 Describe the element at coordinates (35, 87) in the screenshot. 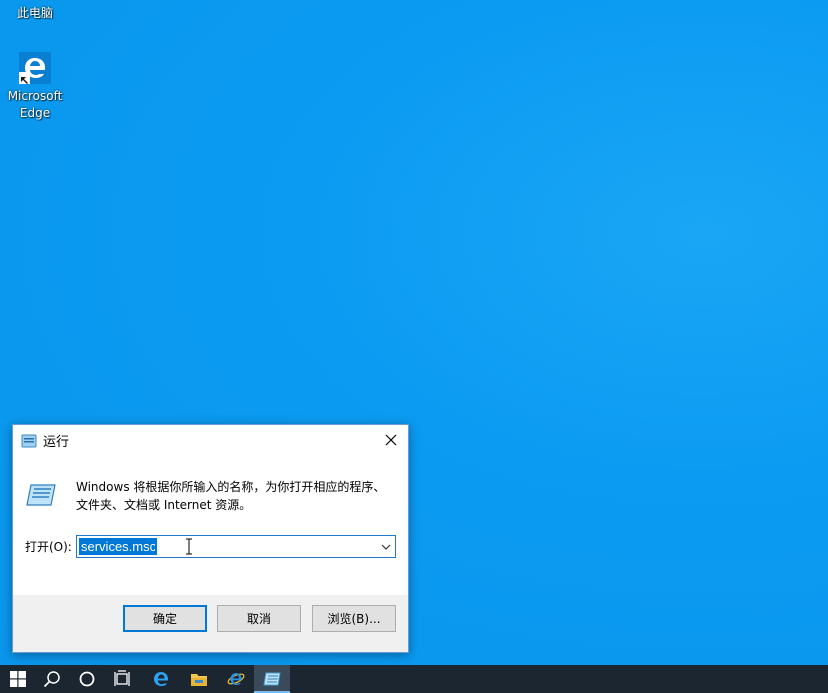

I see `desktop-icon-edge: Microsoft Edge` at that location.